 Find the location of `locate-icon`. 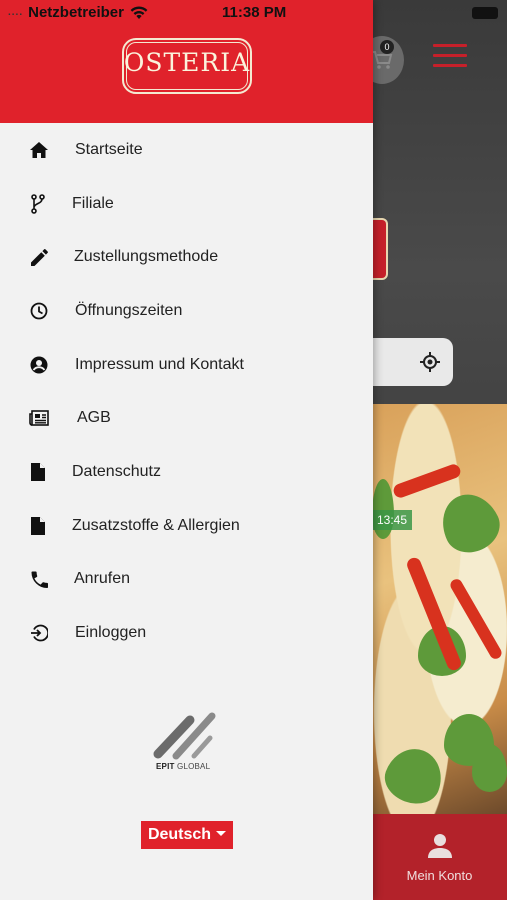

locate-icon is located at coordinates (430, 362).